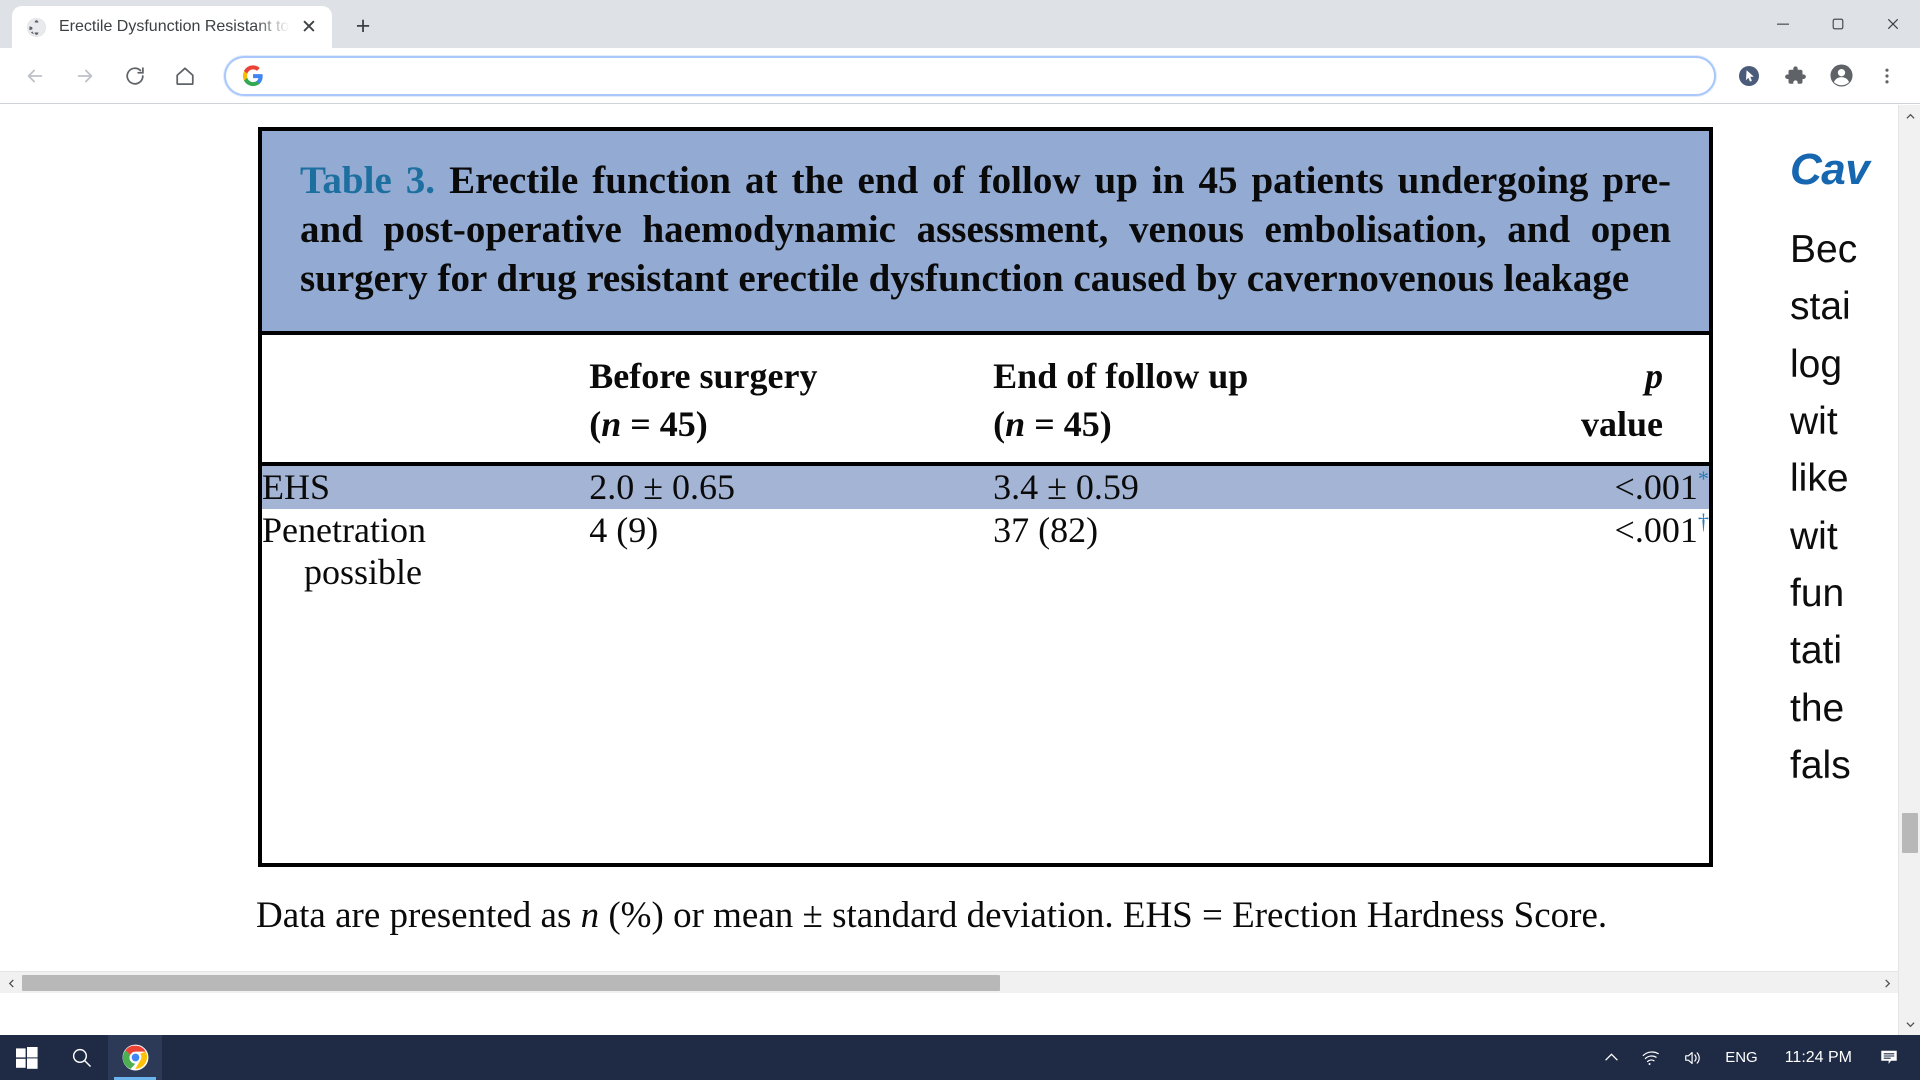 Image resolution: width=1920 pixels, height=1080 pixels. I want to click on right-column-line: stai, so click(1820, 307).